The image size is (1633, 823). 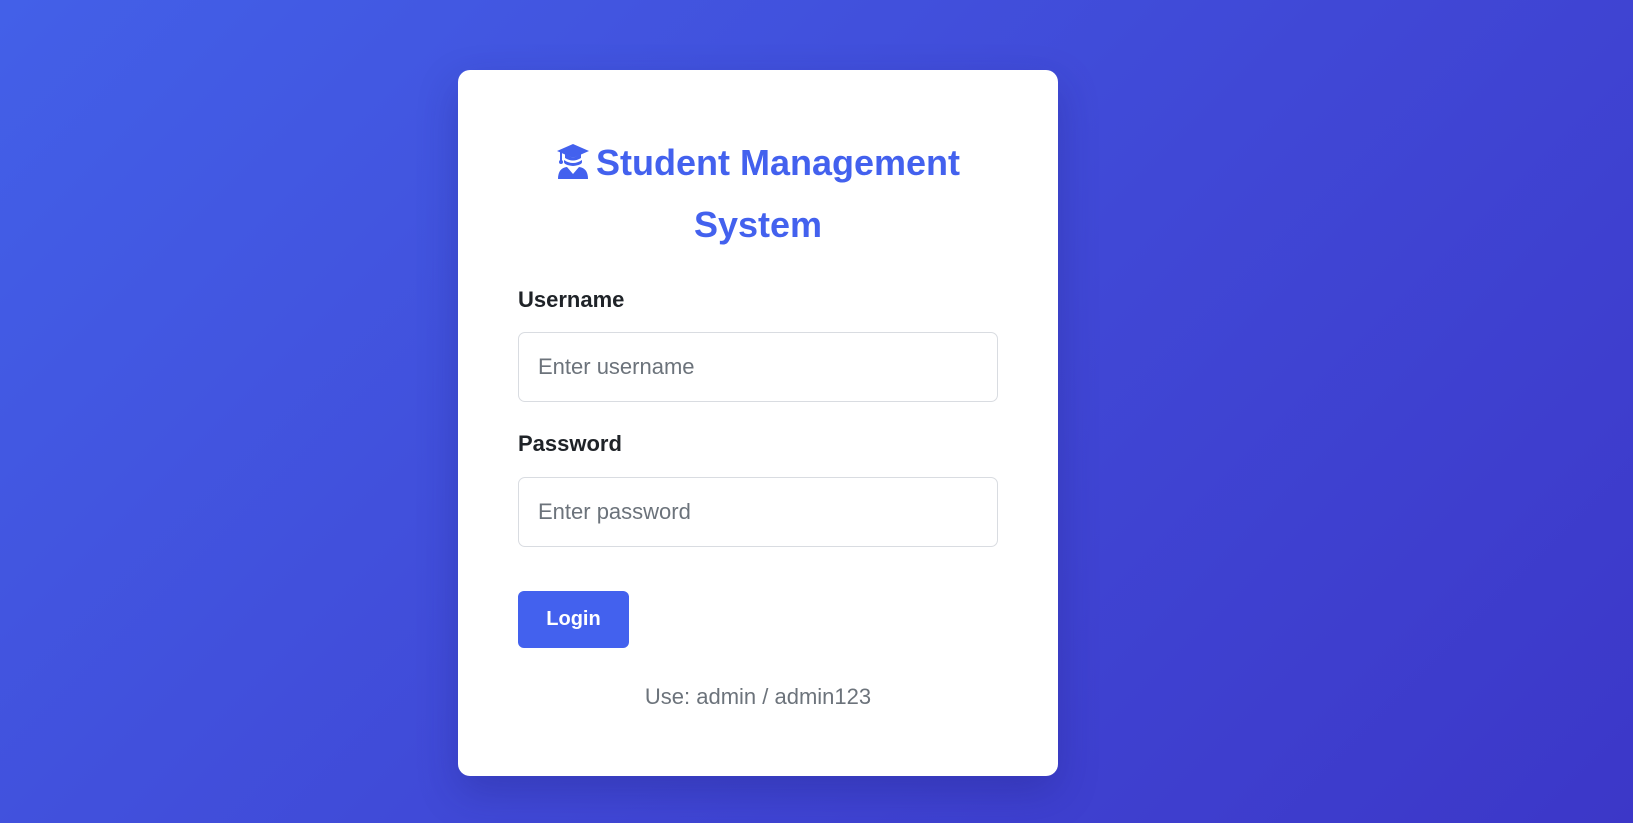 I want to click on credentials-hint: Use: admin / admin123, so click(x=758, y=696).